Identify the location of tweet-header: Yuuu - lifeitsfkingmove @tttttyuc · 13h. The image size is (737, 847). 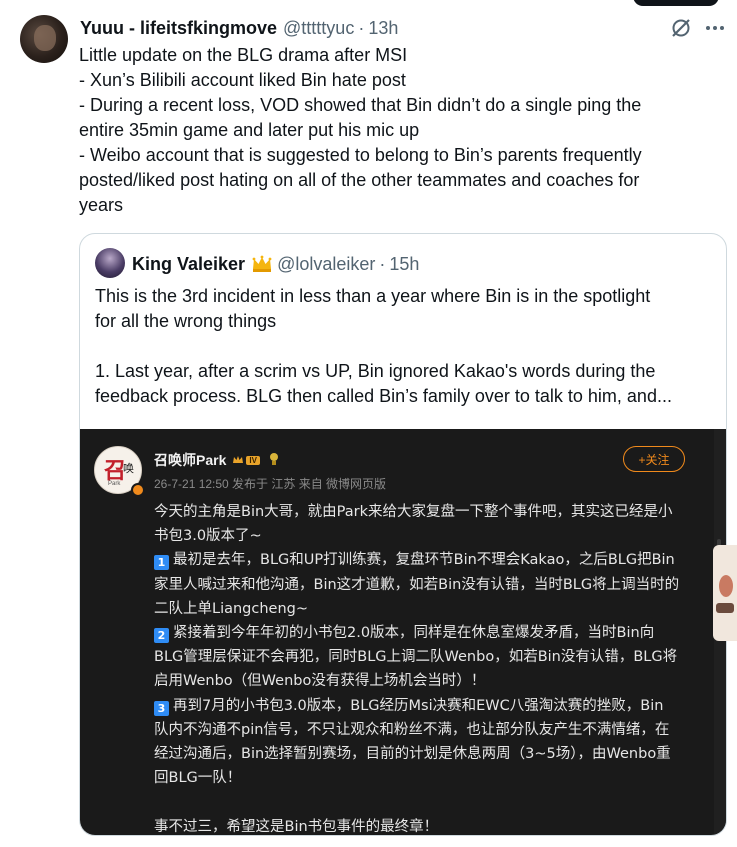
(239, 28).